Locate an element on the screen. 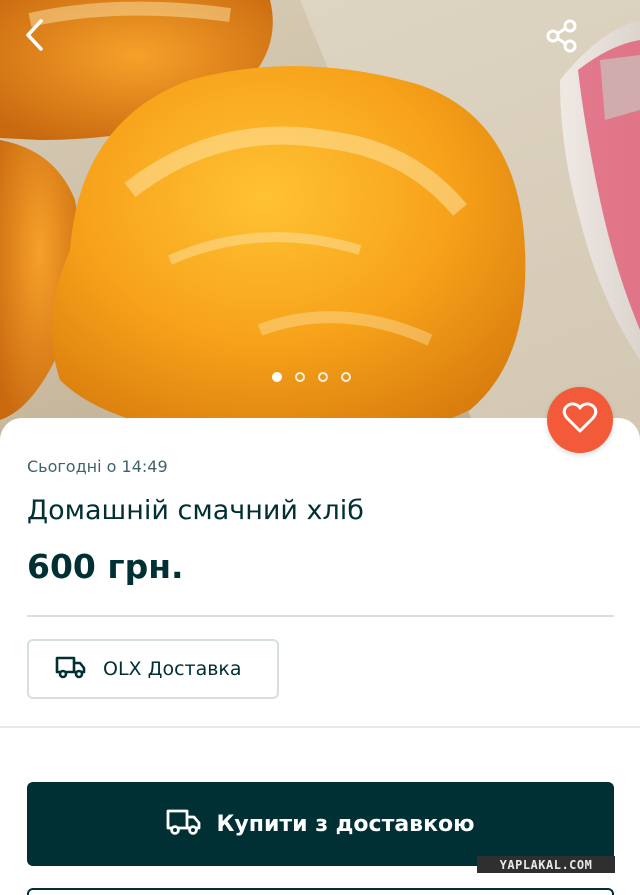  listing-price: 600 грн. is located at coordinates (105, 566).